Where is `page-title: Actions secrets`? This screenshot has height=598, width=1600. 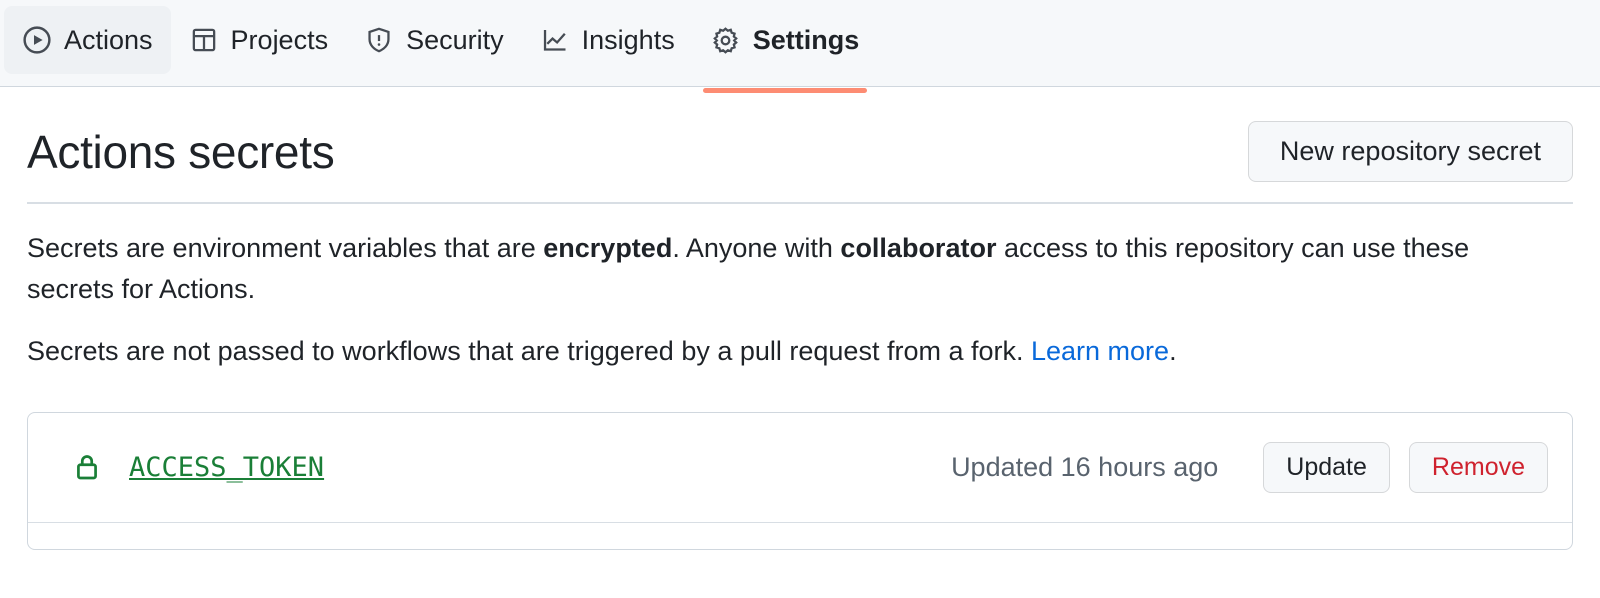 page-title: Actions secrets is located at coordinates (181, 151).